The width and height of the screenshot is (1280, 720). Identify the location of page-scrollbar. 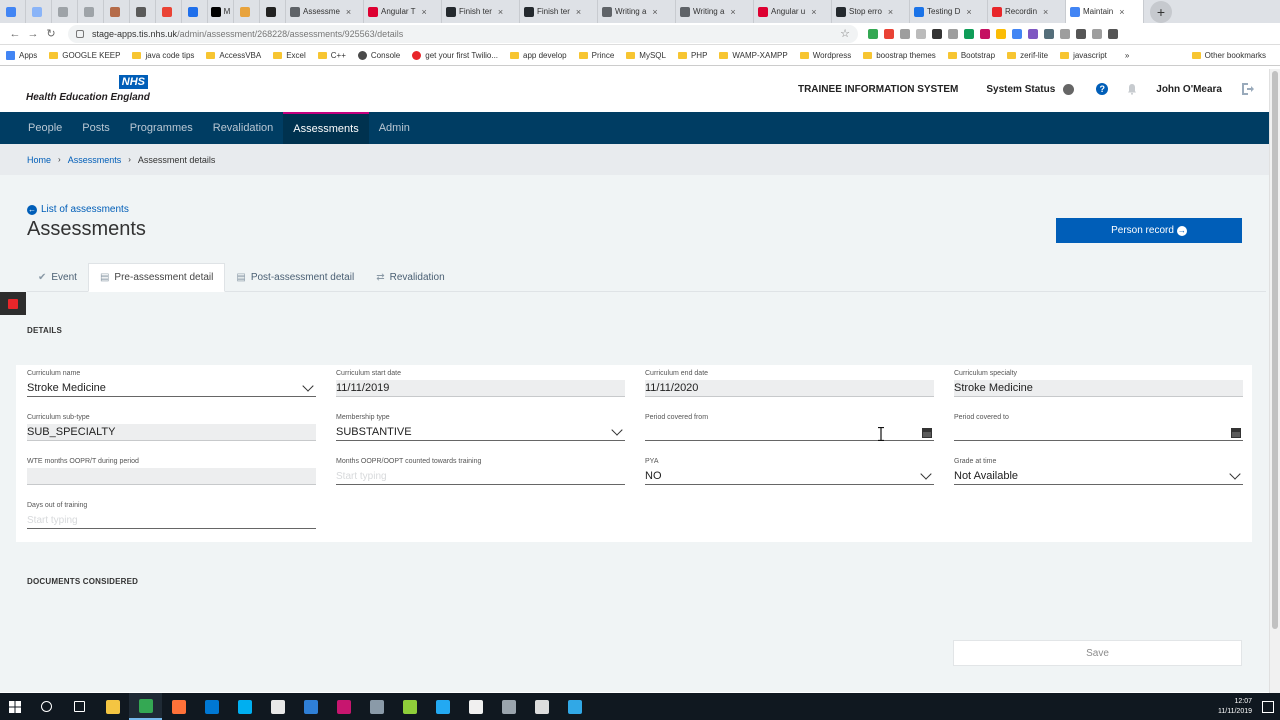
(1274, 381).